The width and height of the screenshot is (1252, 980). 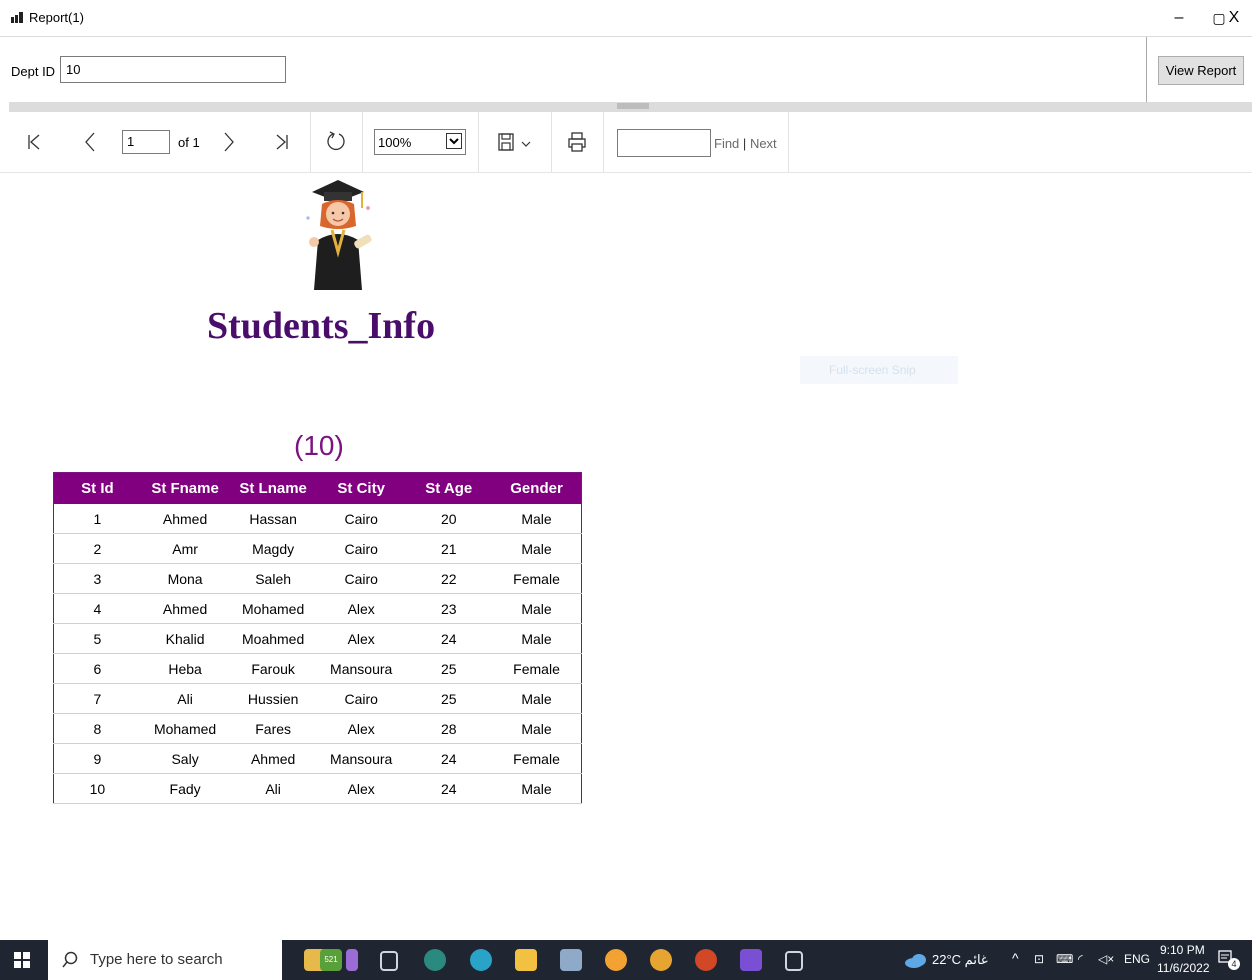 I want to click on next-page-icon, so click(x=229, y=142).